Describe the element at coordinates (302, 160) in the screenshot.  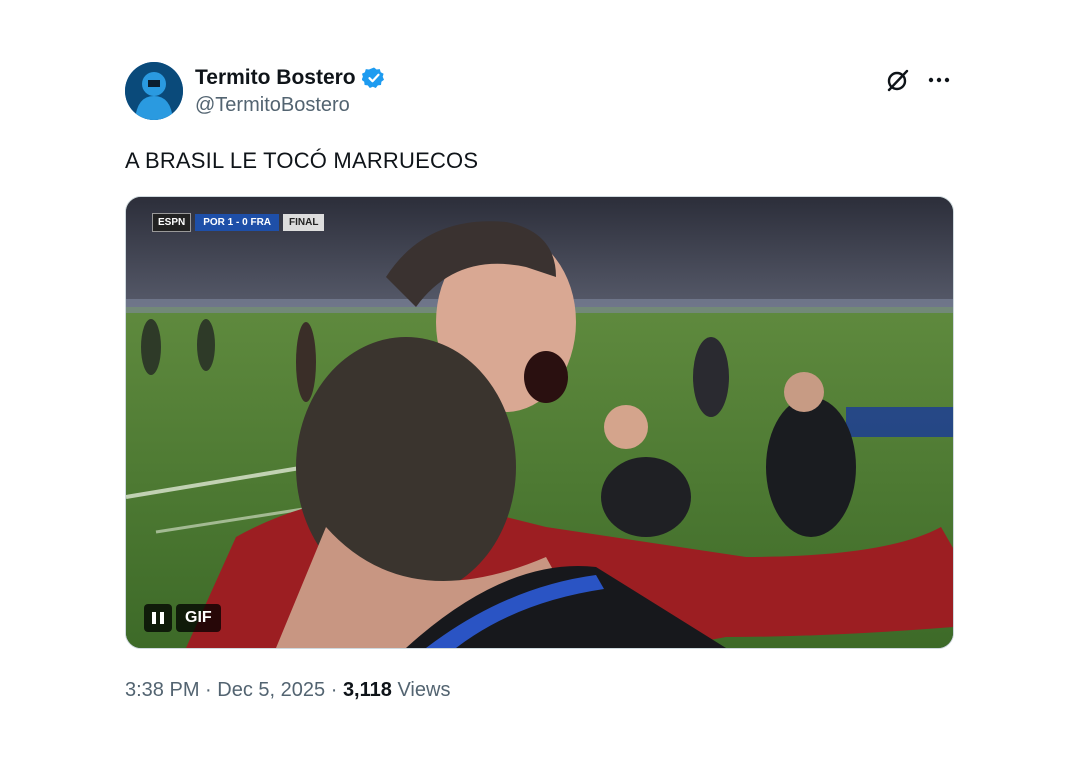
I see `tweet-text: A BRASIL LE TOCÓ MARRUECOS` at that location.